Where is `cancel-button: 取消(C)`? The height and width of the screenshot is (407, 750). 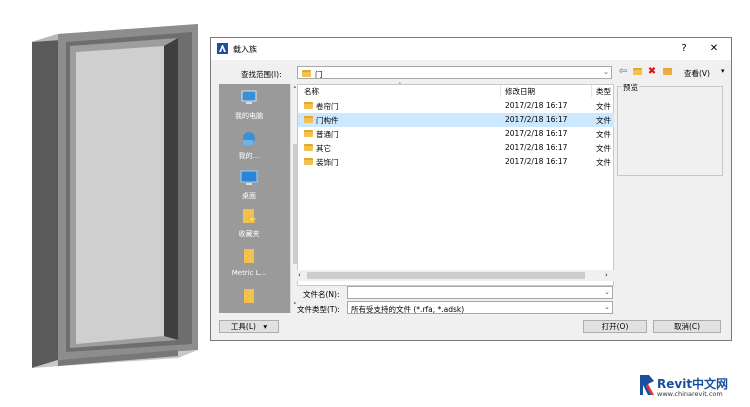
cancel-button: 取消(C) is located at coordinates (687, 326).